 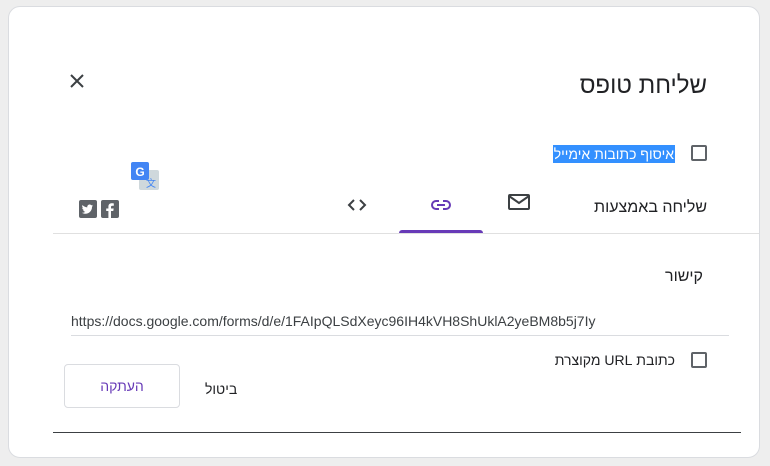 I want to click on twitter-share-button, so click(x=88, y=209).